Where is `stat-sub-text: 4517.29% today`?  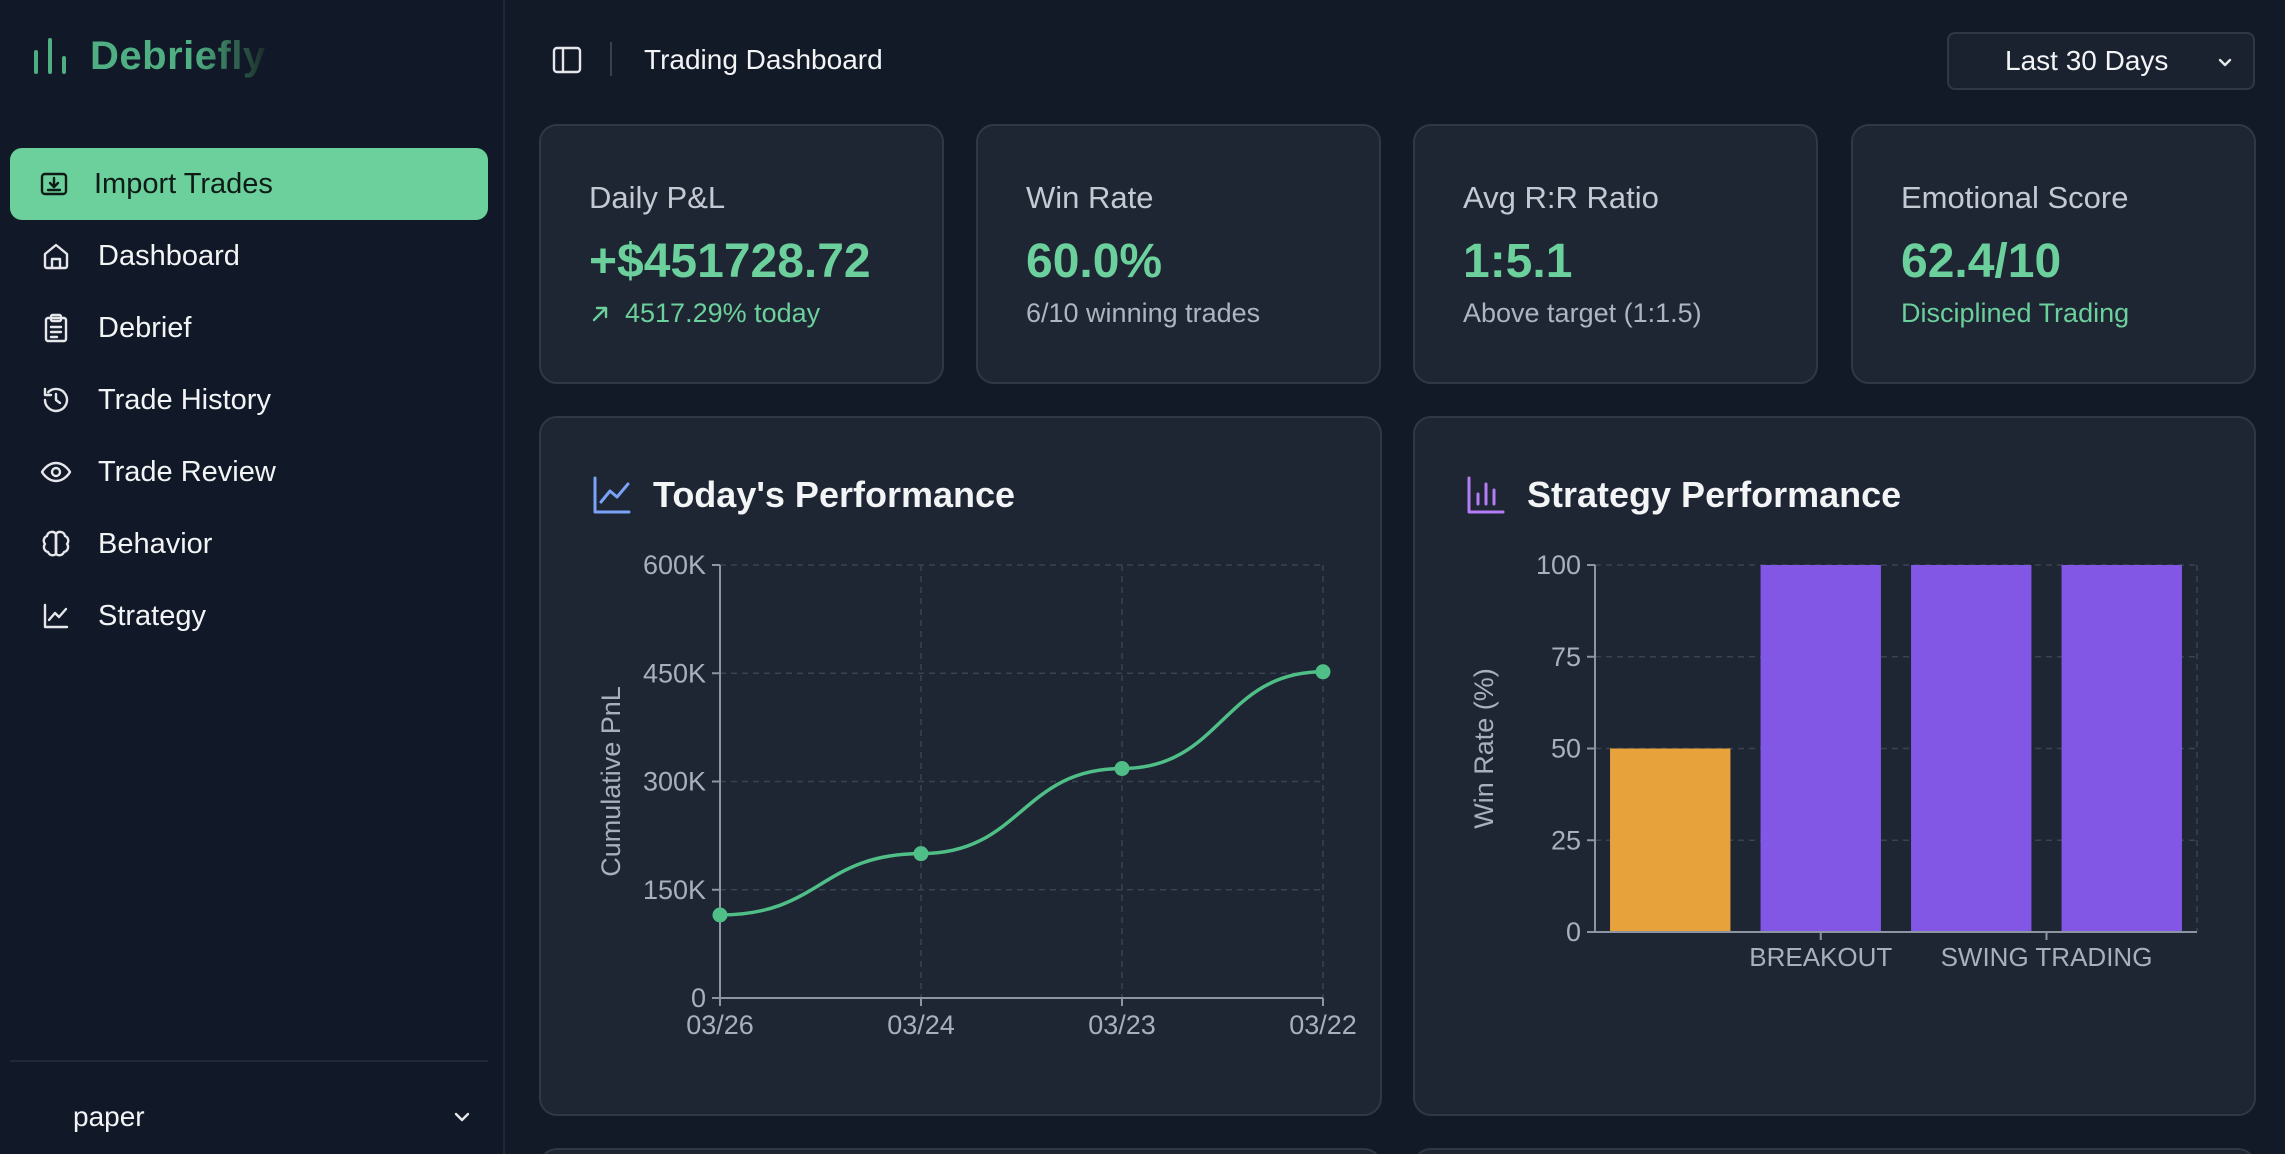
stat-sub-text: 4517.29% today is located at coordinates (723, 313).